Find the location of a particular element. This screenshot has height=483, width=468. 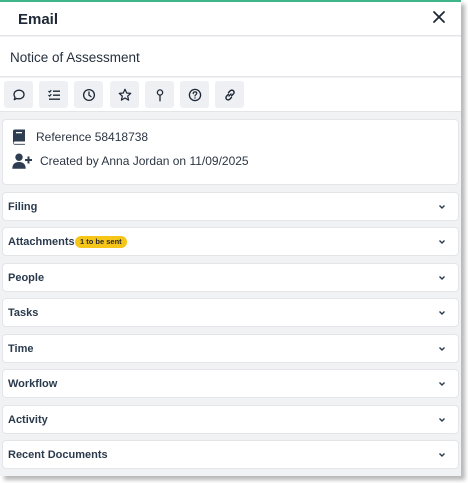

reference-text: Reference 58418738 is located at coordinates (92, 137).